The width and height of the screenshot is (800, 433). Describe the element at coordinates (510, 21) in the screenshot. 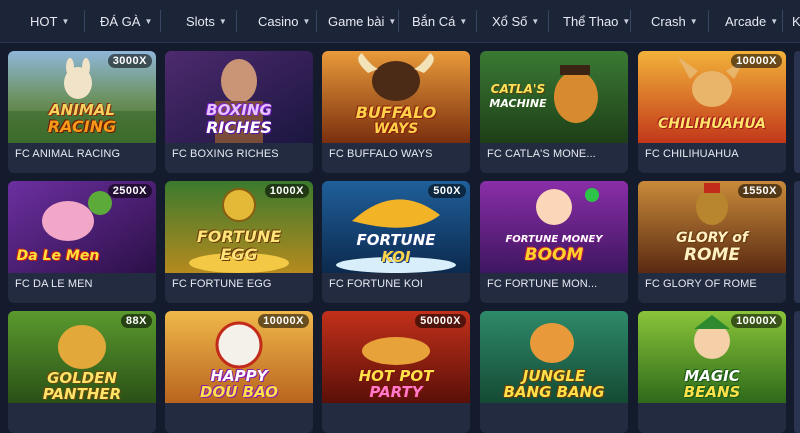

I see `nav-label: Xổ Số` at that location.